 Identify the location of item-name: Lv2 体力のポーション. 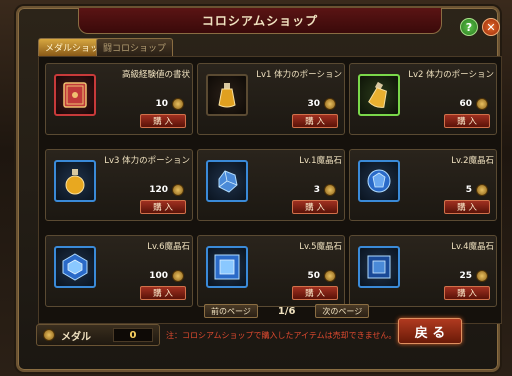
(451, 75).